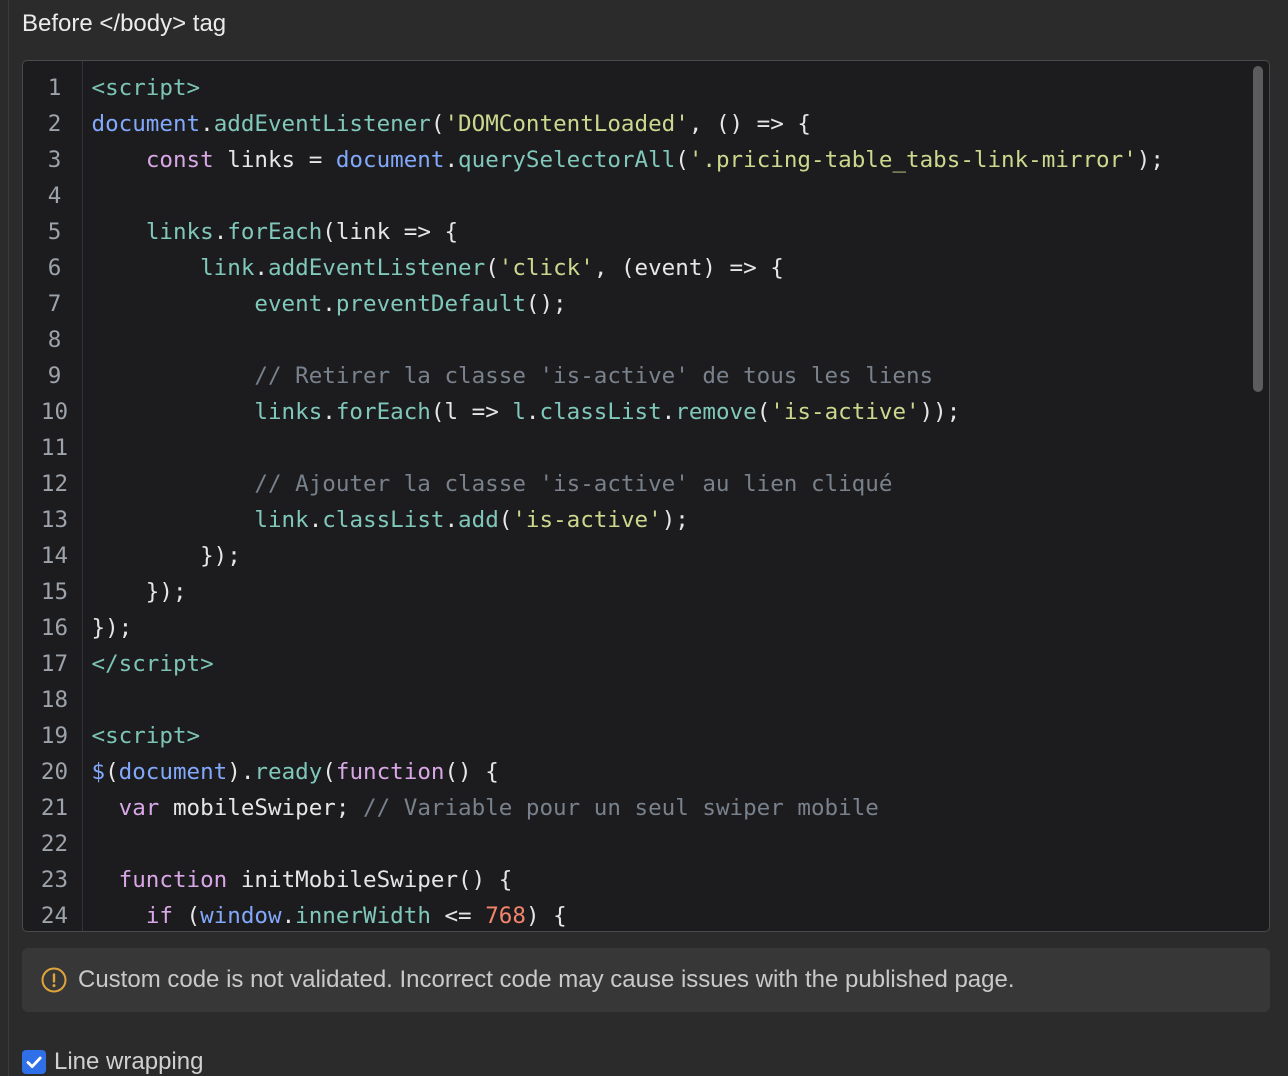  What do you see at coordinates (54, 339) in the screenshot?
I see `line-number: 8` at bounding box center [54, 339].